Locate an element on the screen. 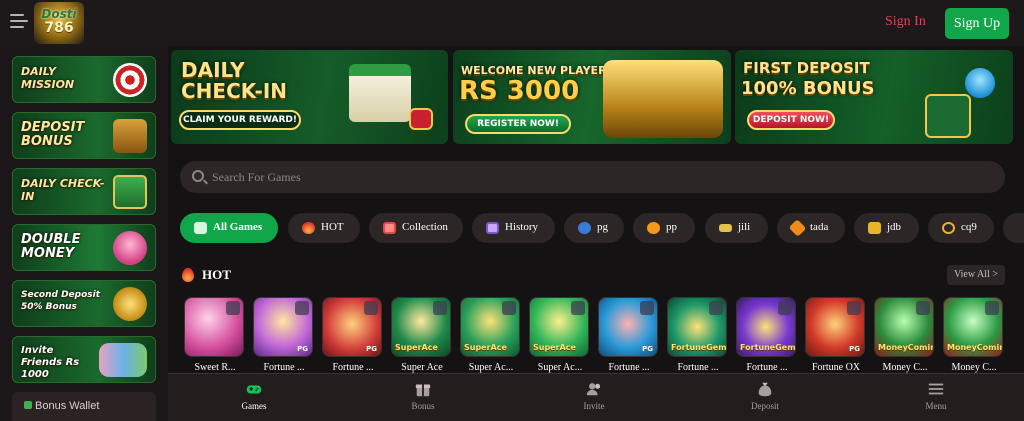  game-art-title: MoneyComing is located at coordinates (974, 347).